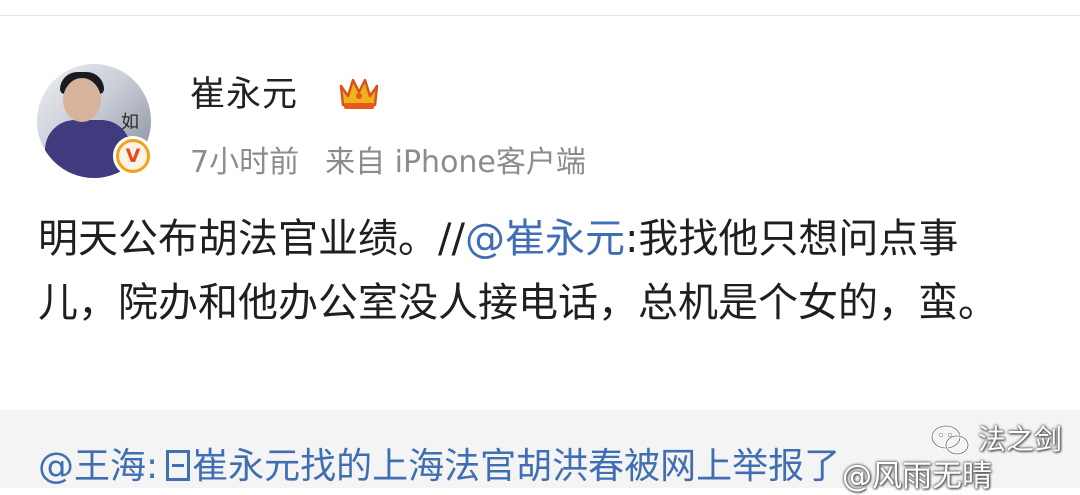 Image resolution: width=1080 pixels, height=495 pixels. What do you see at coordinates (245, 162) in the screenshot?
I see `post-time: 7小时前` at bounding box center [245, 162].